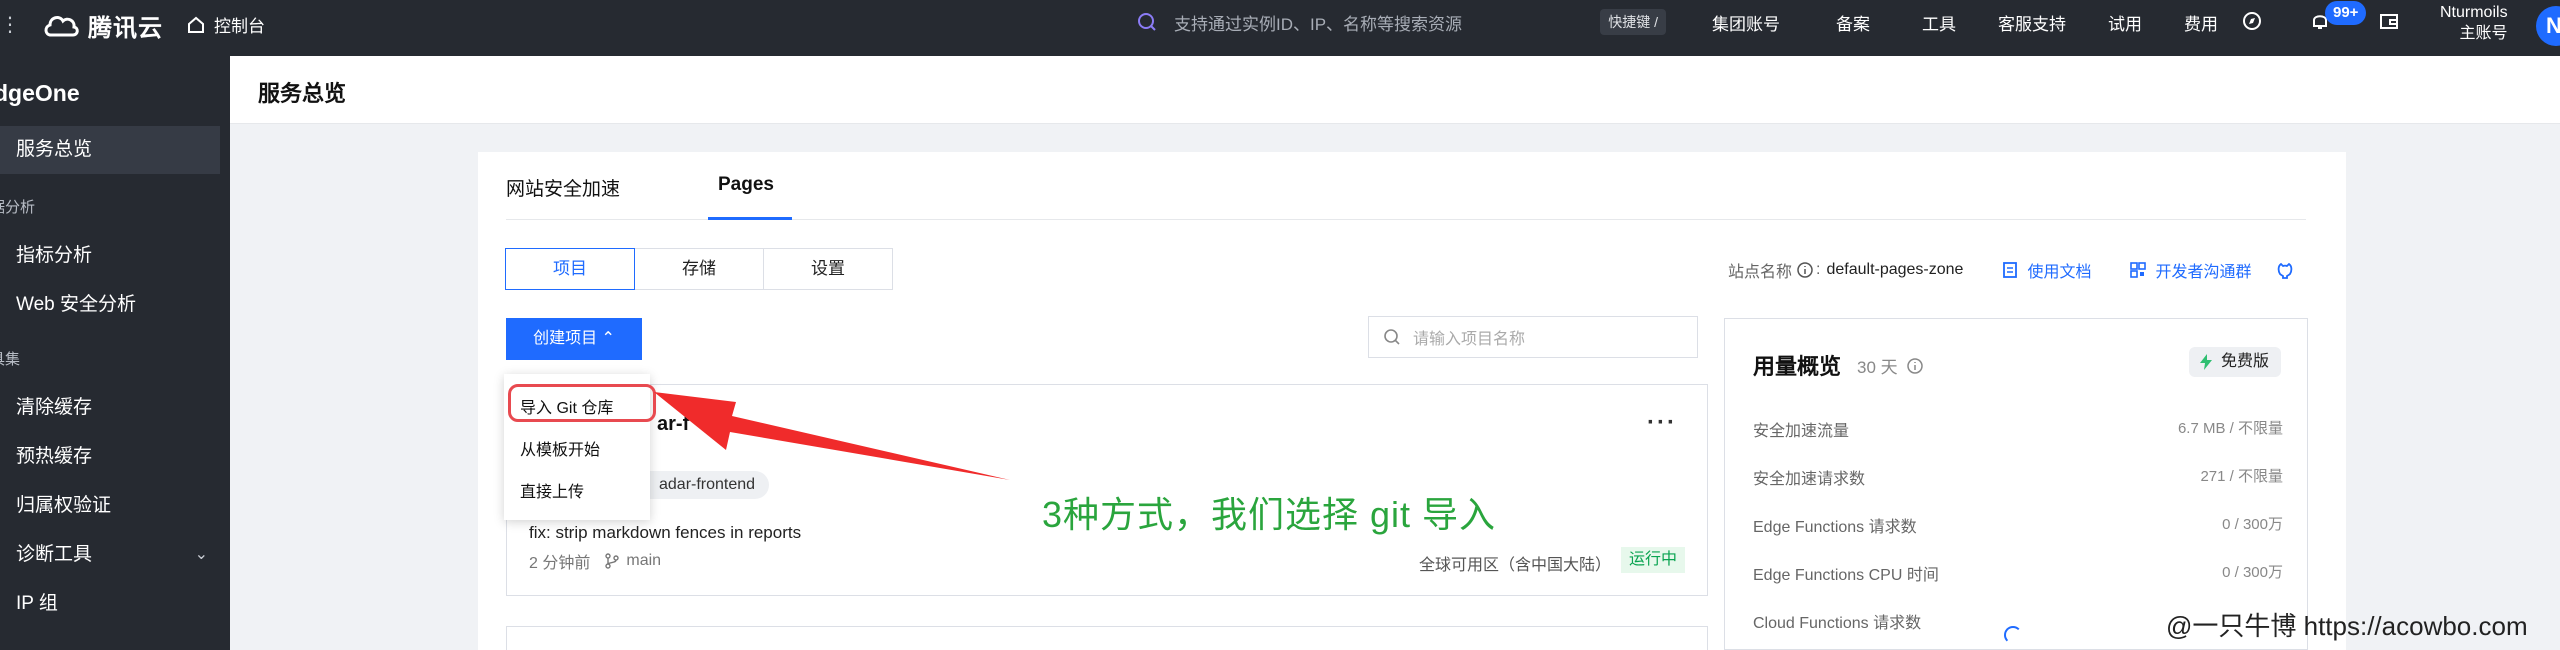 Image resolution: width=2560 pixels, height=650 pixels. What do you see at coordinates (1406, 186) in the screenshot?
I see `tab-bar: 网站安全加速 Pages` at bounding box center [1406, 186].